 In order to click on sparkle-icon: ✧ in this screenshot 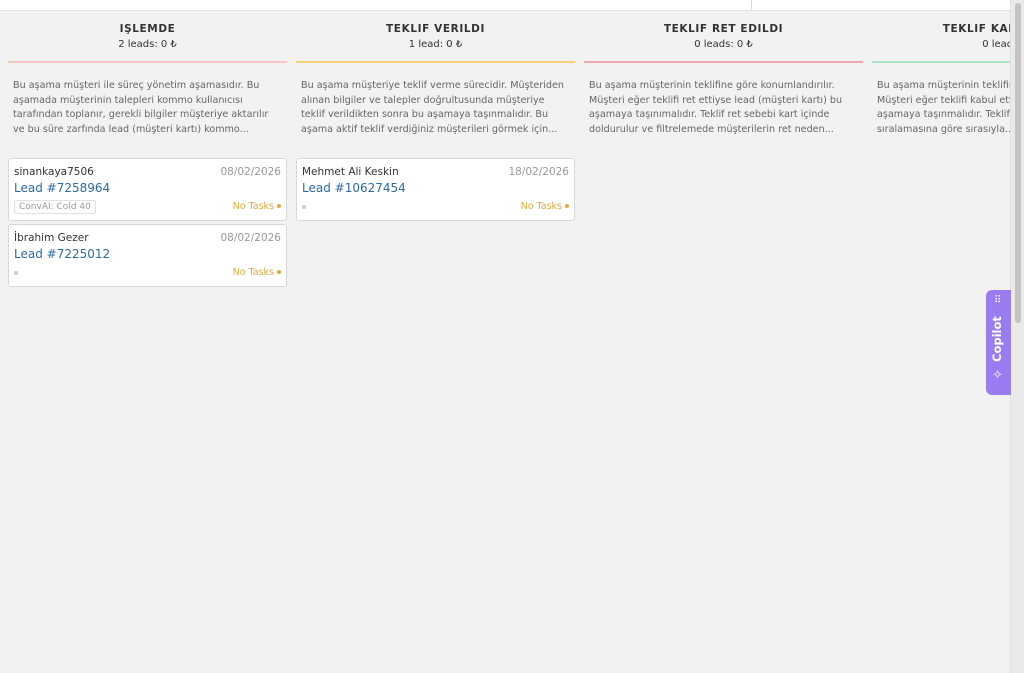, I will do `click(997, 375)`.